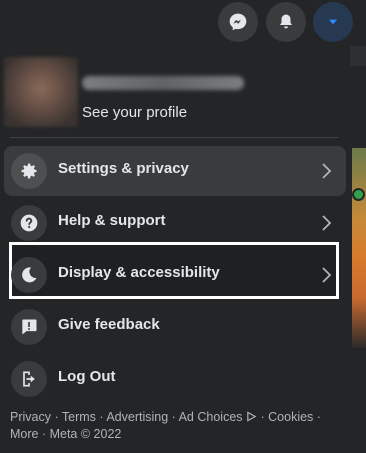  Describe the element at coordinates (85, 434) in the screenshot. I see `footer-copyright: Meta © 2022` at that location.